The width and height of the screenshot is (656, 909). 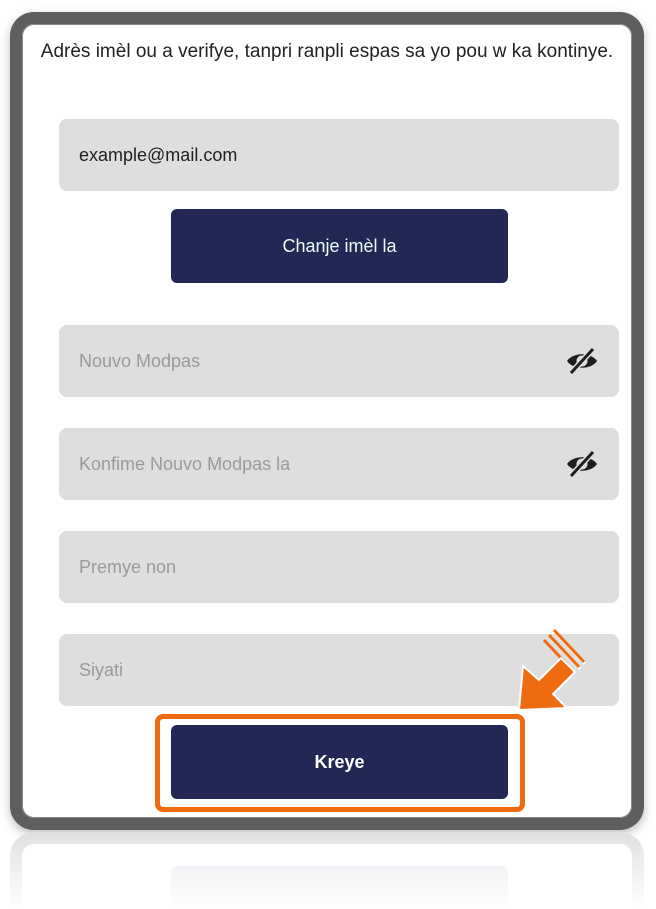 I want to click on highlight-box, so click(x=340, y=763).